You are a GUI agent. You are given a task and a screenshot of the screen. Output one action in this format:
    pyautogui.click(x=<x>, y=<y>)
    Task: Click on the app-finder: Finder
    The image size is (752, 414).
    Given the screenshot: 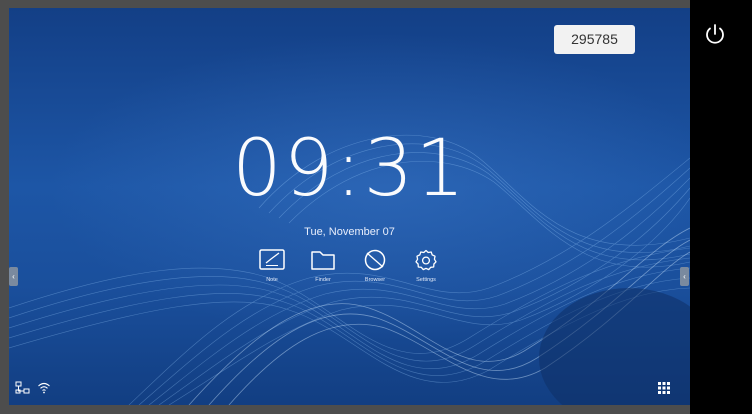 What is the action you would take?
    pyautogui.click(x=323, y=265)
    